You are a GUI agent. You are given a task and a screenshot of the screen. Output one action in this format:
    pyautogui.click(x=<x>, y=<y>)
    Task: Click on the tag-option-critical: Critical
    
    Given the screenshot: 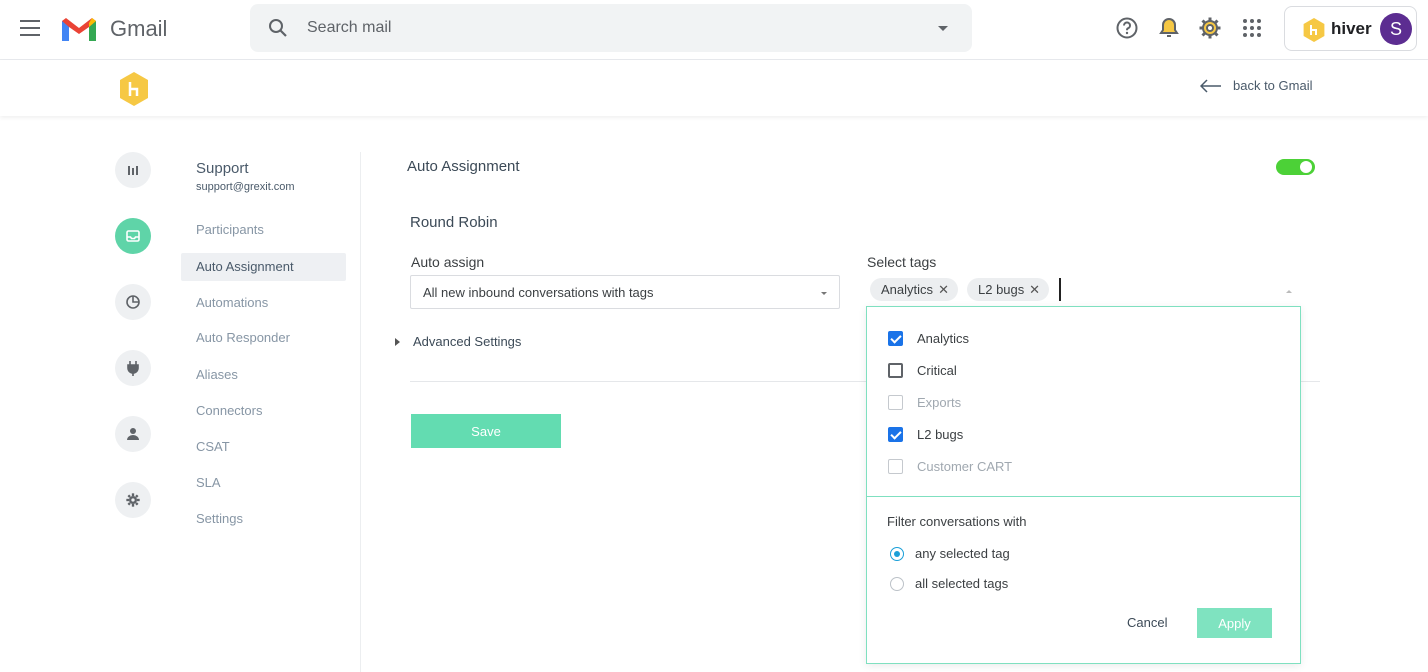 What is the action you would take?
    pyautogui.click(x=922, y=370)
    